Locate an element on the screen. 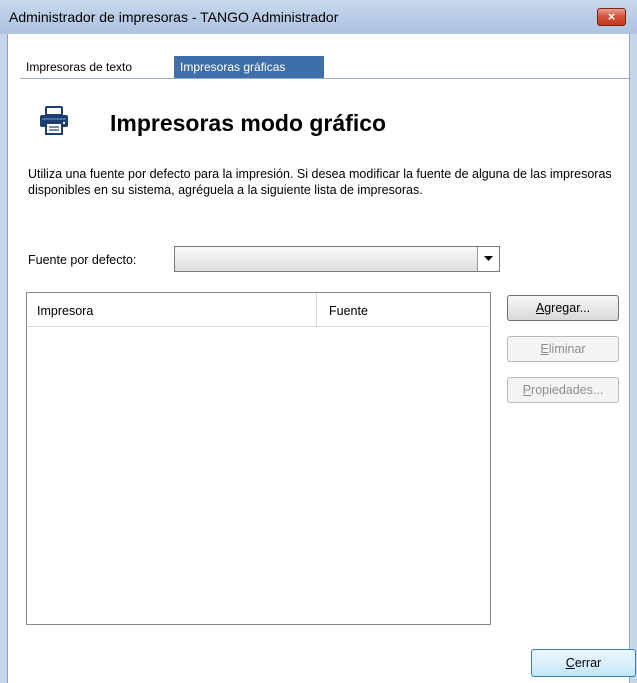 This screenshot has width=637, height=683. window-frame-right is located at coordinates (633, 358).